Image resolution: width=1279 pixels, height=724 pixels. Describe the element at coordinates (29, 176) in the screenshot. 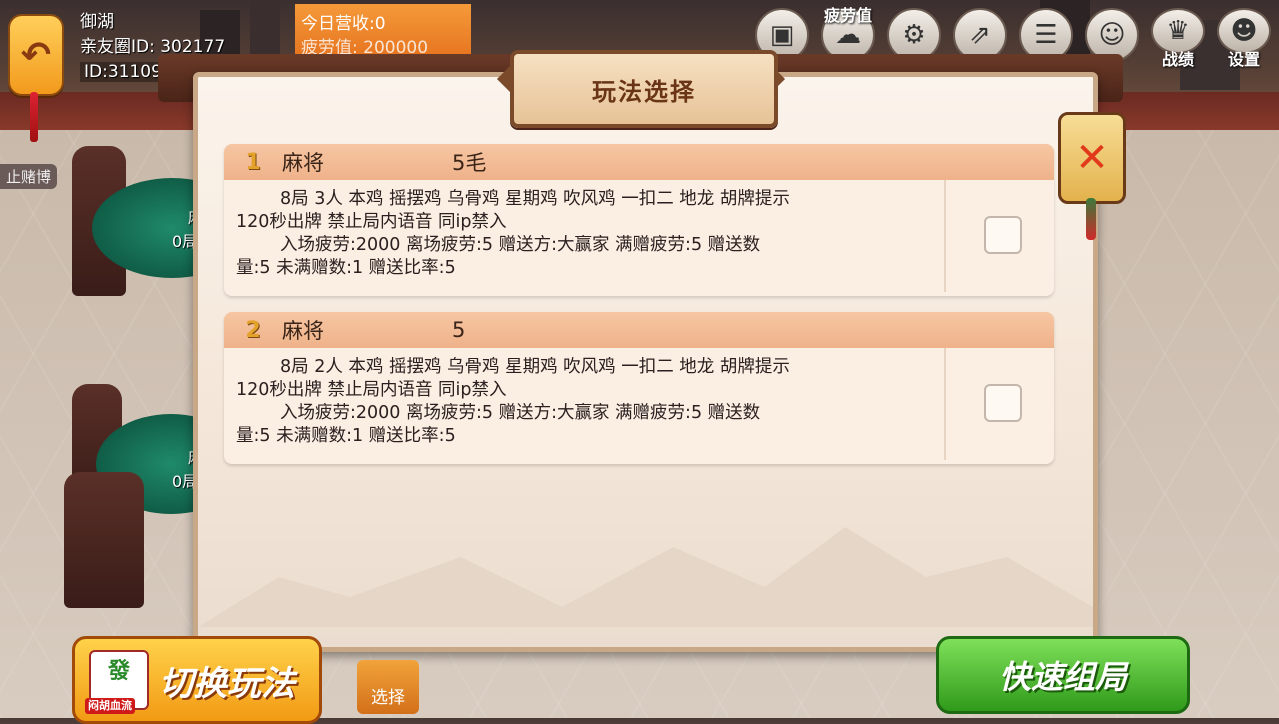

I see `anti-gambling-notice: 止赌博` at that location.